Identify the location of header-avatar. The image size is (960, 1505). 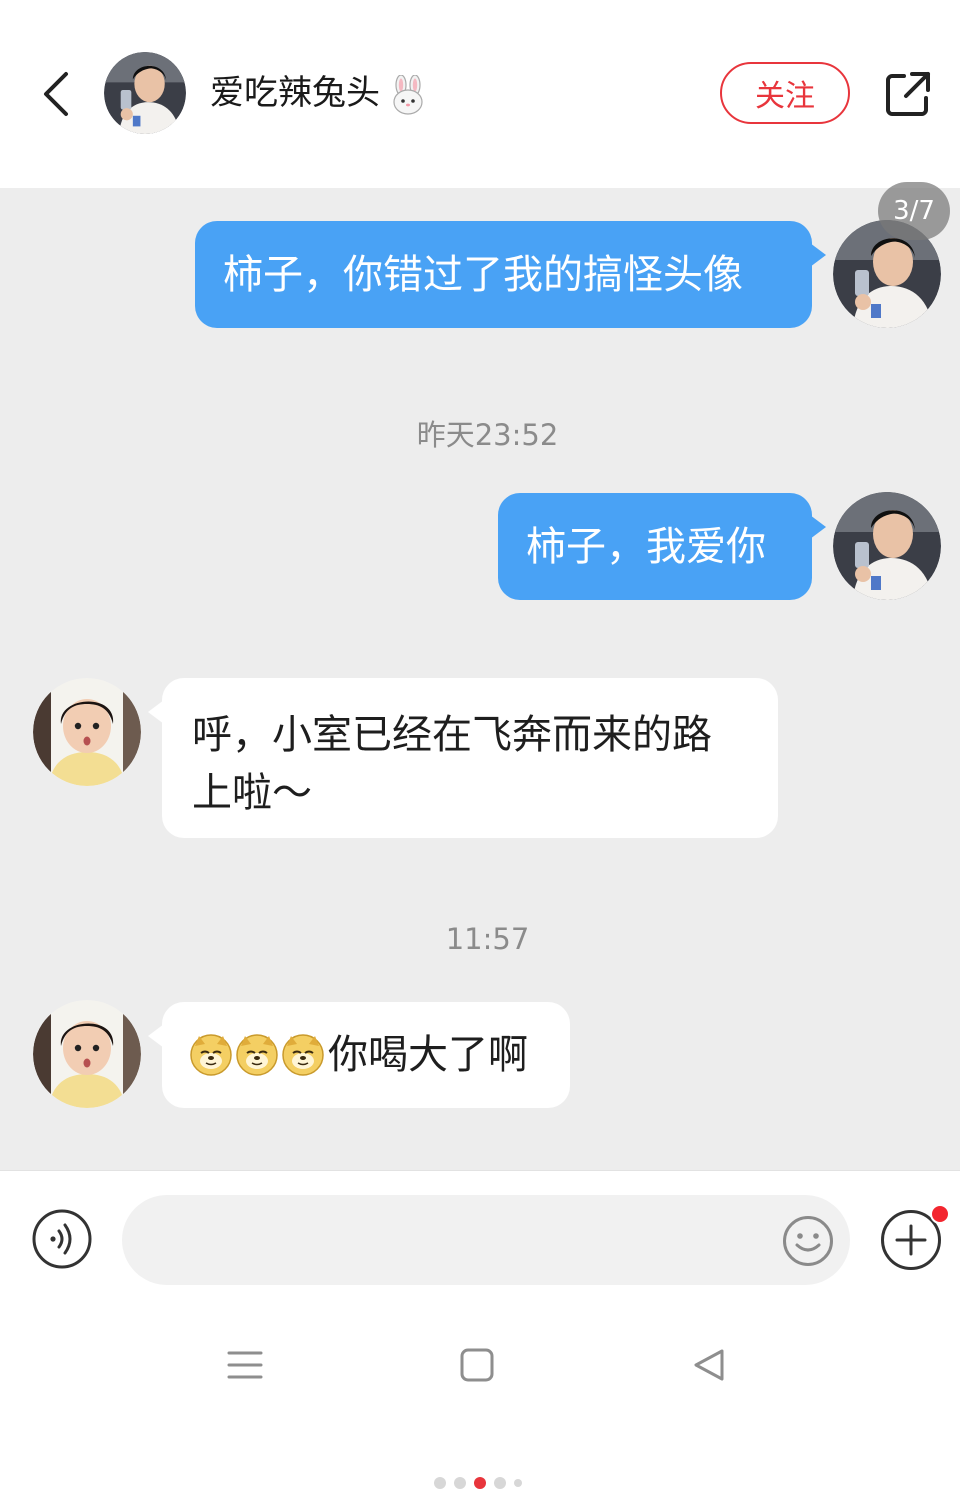
(145, 93).